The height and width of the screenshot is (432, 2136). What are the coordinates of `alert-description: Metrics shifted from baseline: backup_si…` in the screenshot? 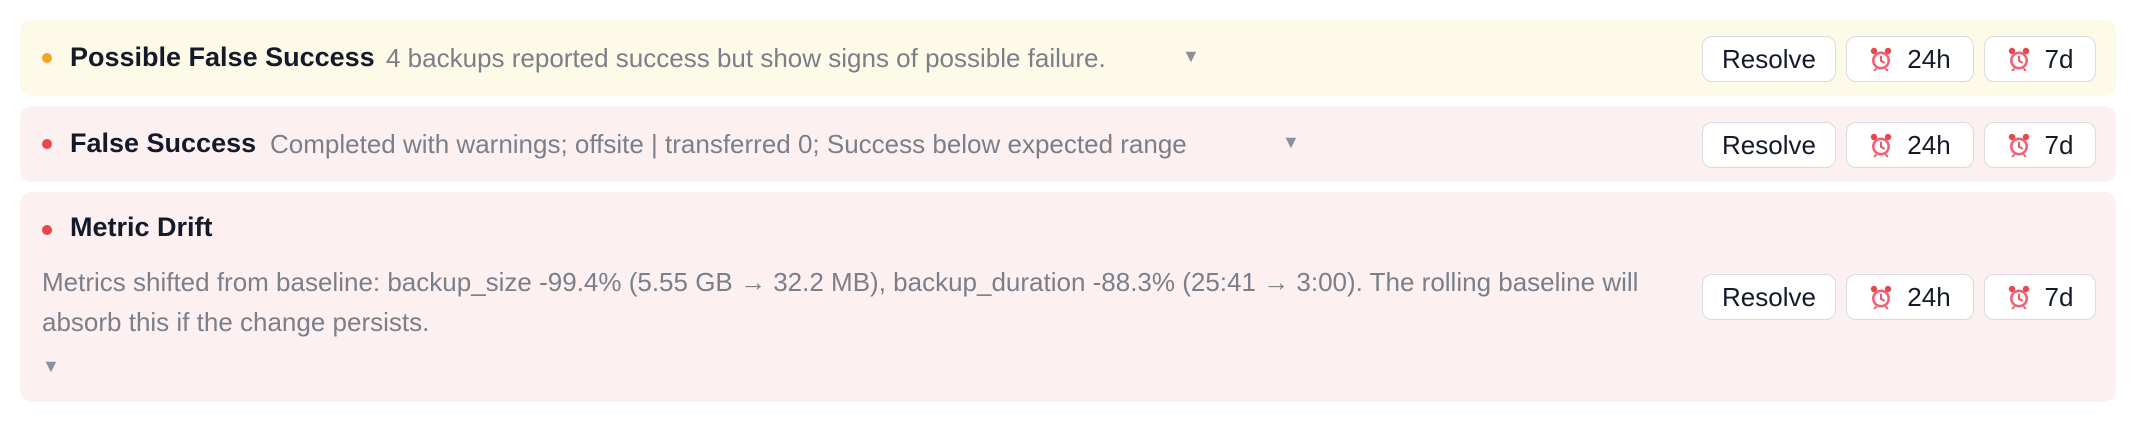 It's located at (840, 302).